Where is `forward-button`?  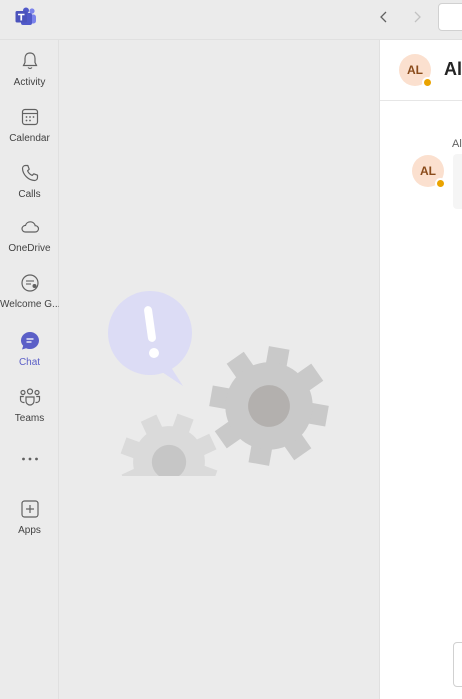
forward-button is located at coordinates (417, 17).